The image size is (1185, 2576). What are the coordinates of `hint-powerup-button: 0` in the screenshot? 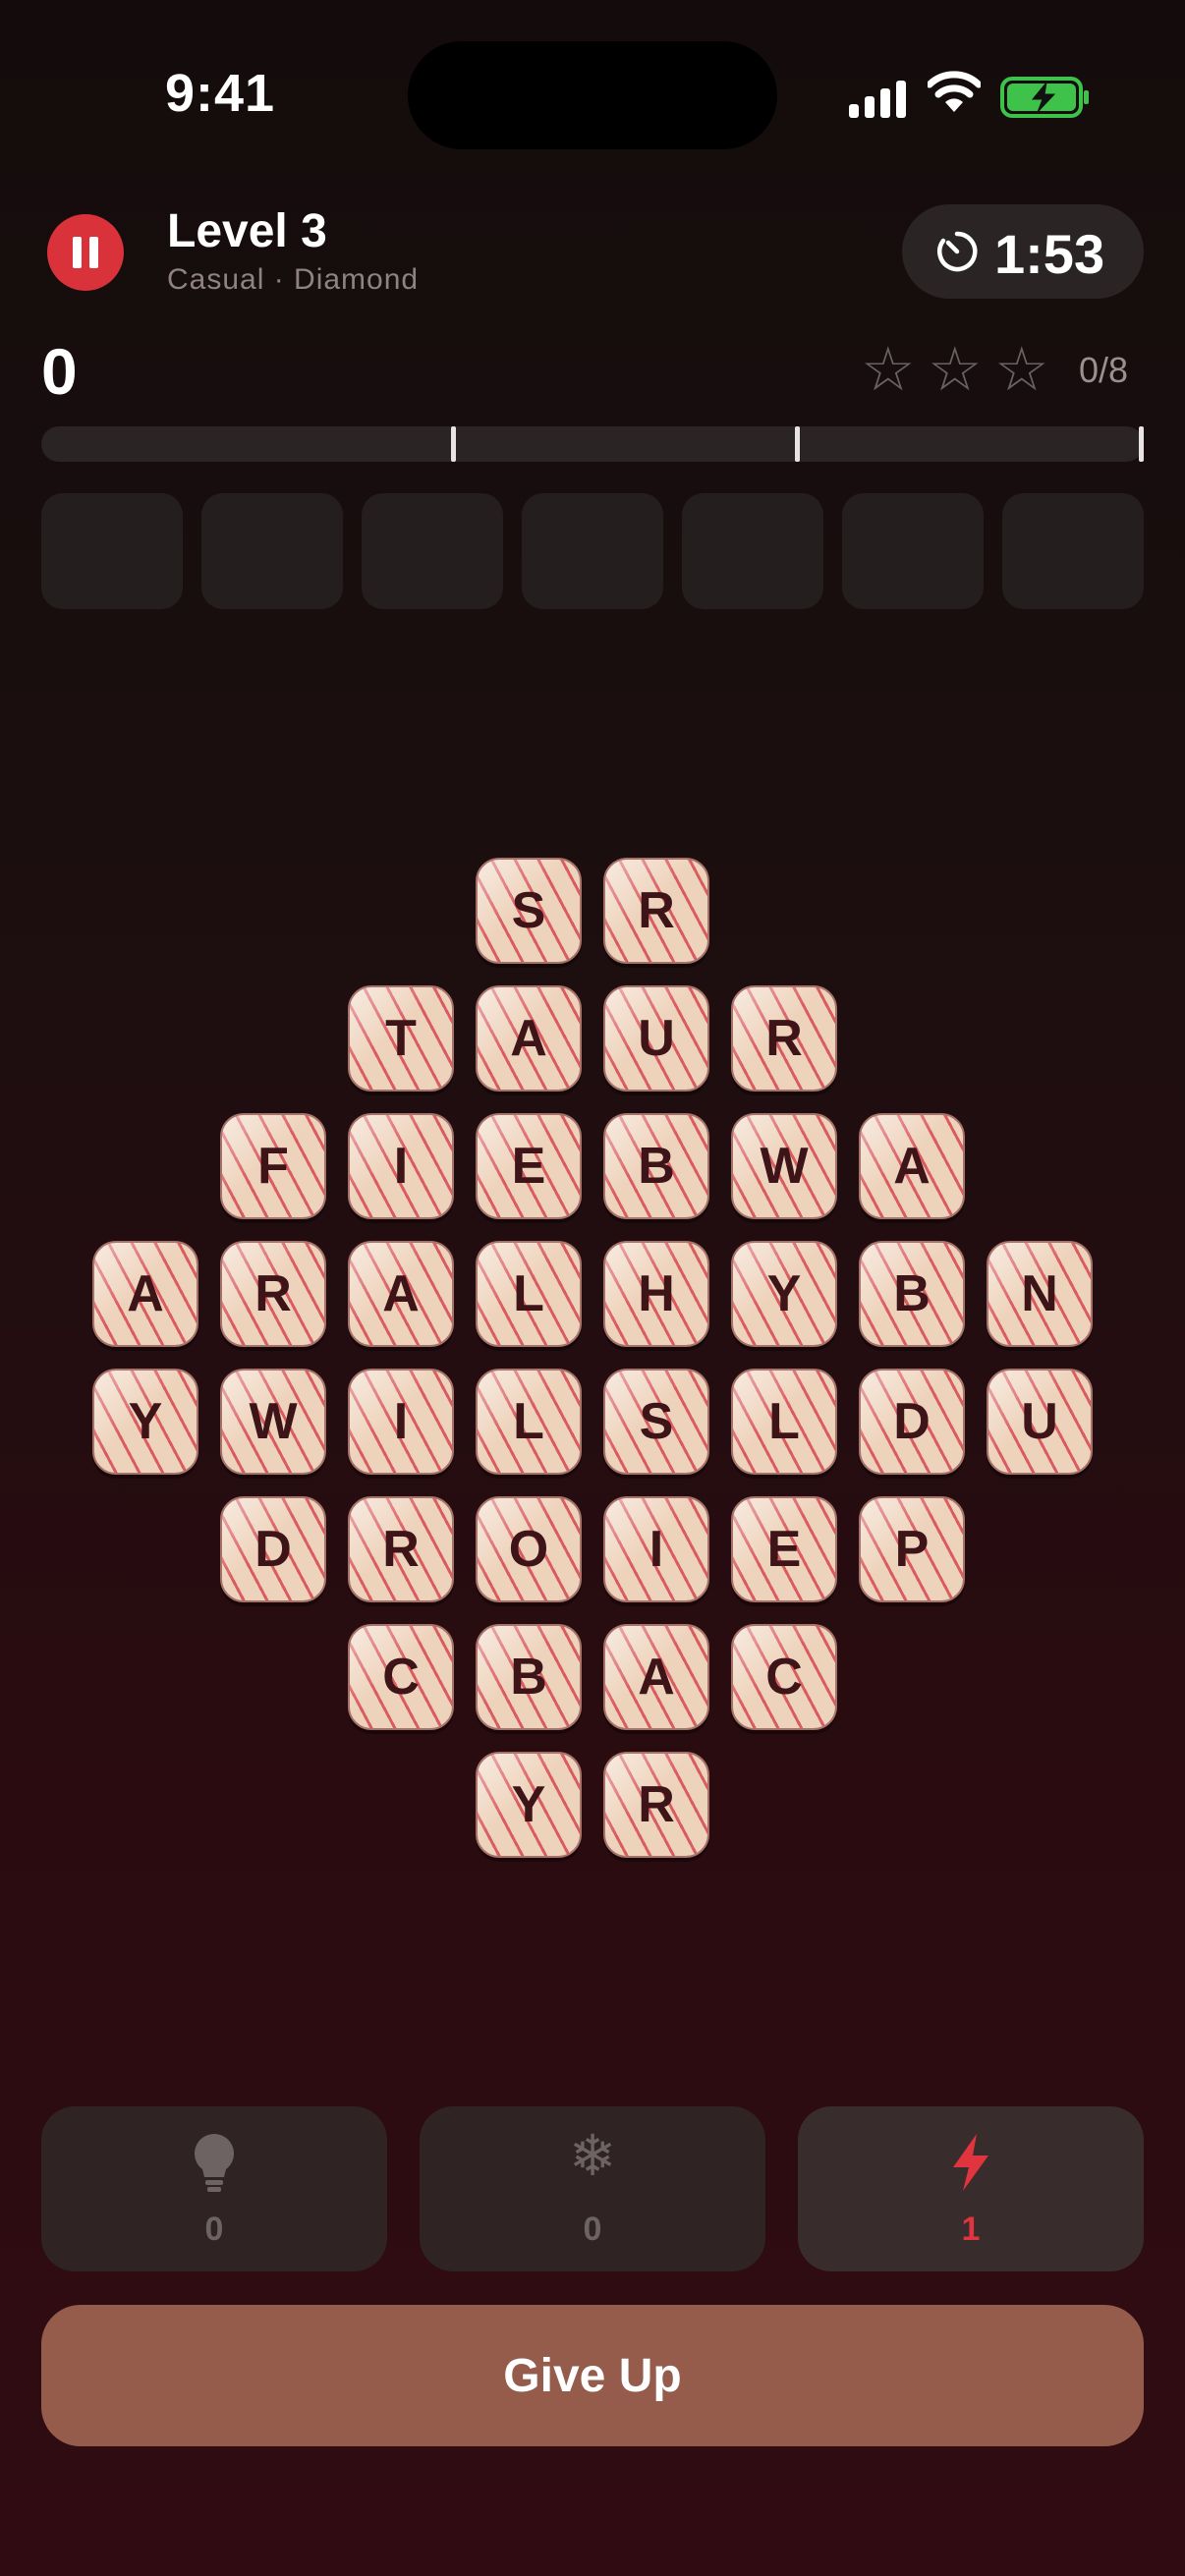 It's located at (214, 2188).